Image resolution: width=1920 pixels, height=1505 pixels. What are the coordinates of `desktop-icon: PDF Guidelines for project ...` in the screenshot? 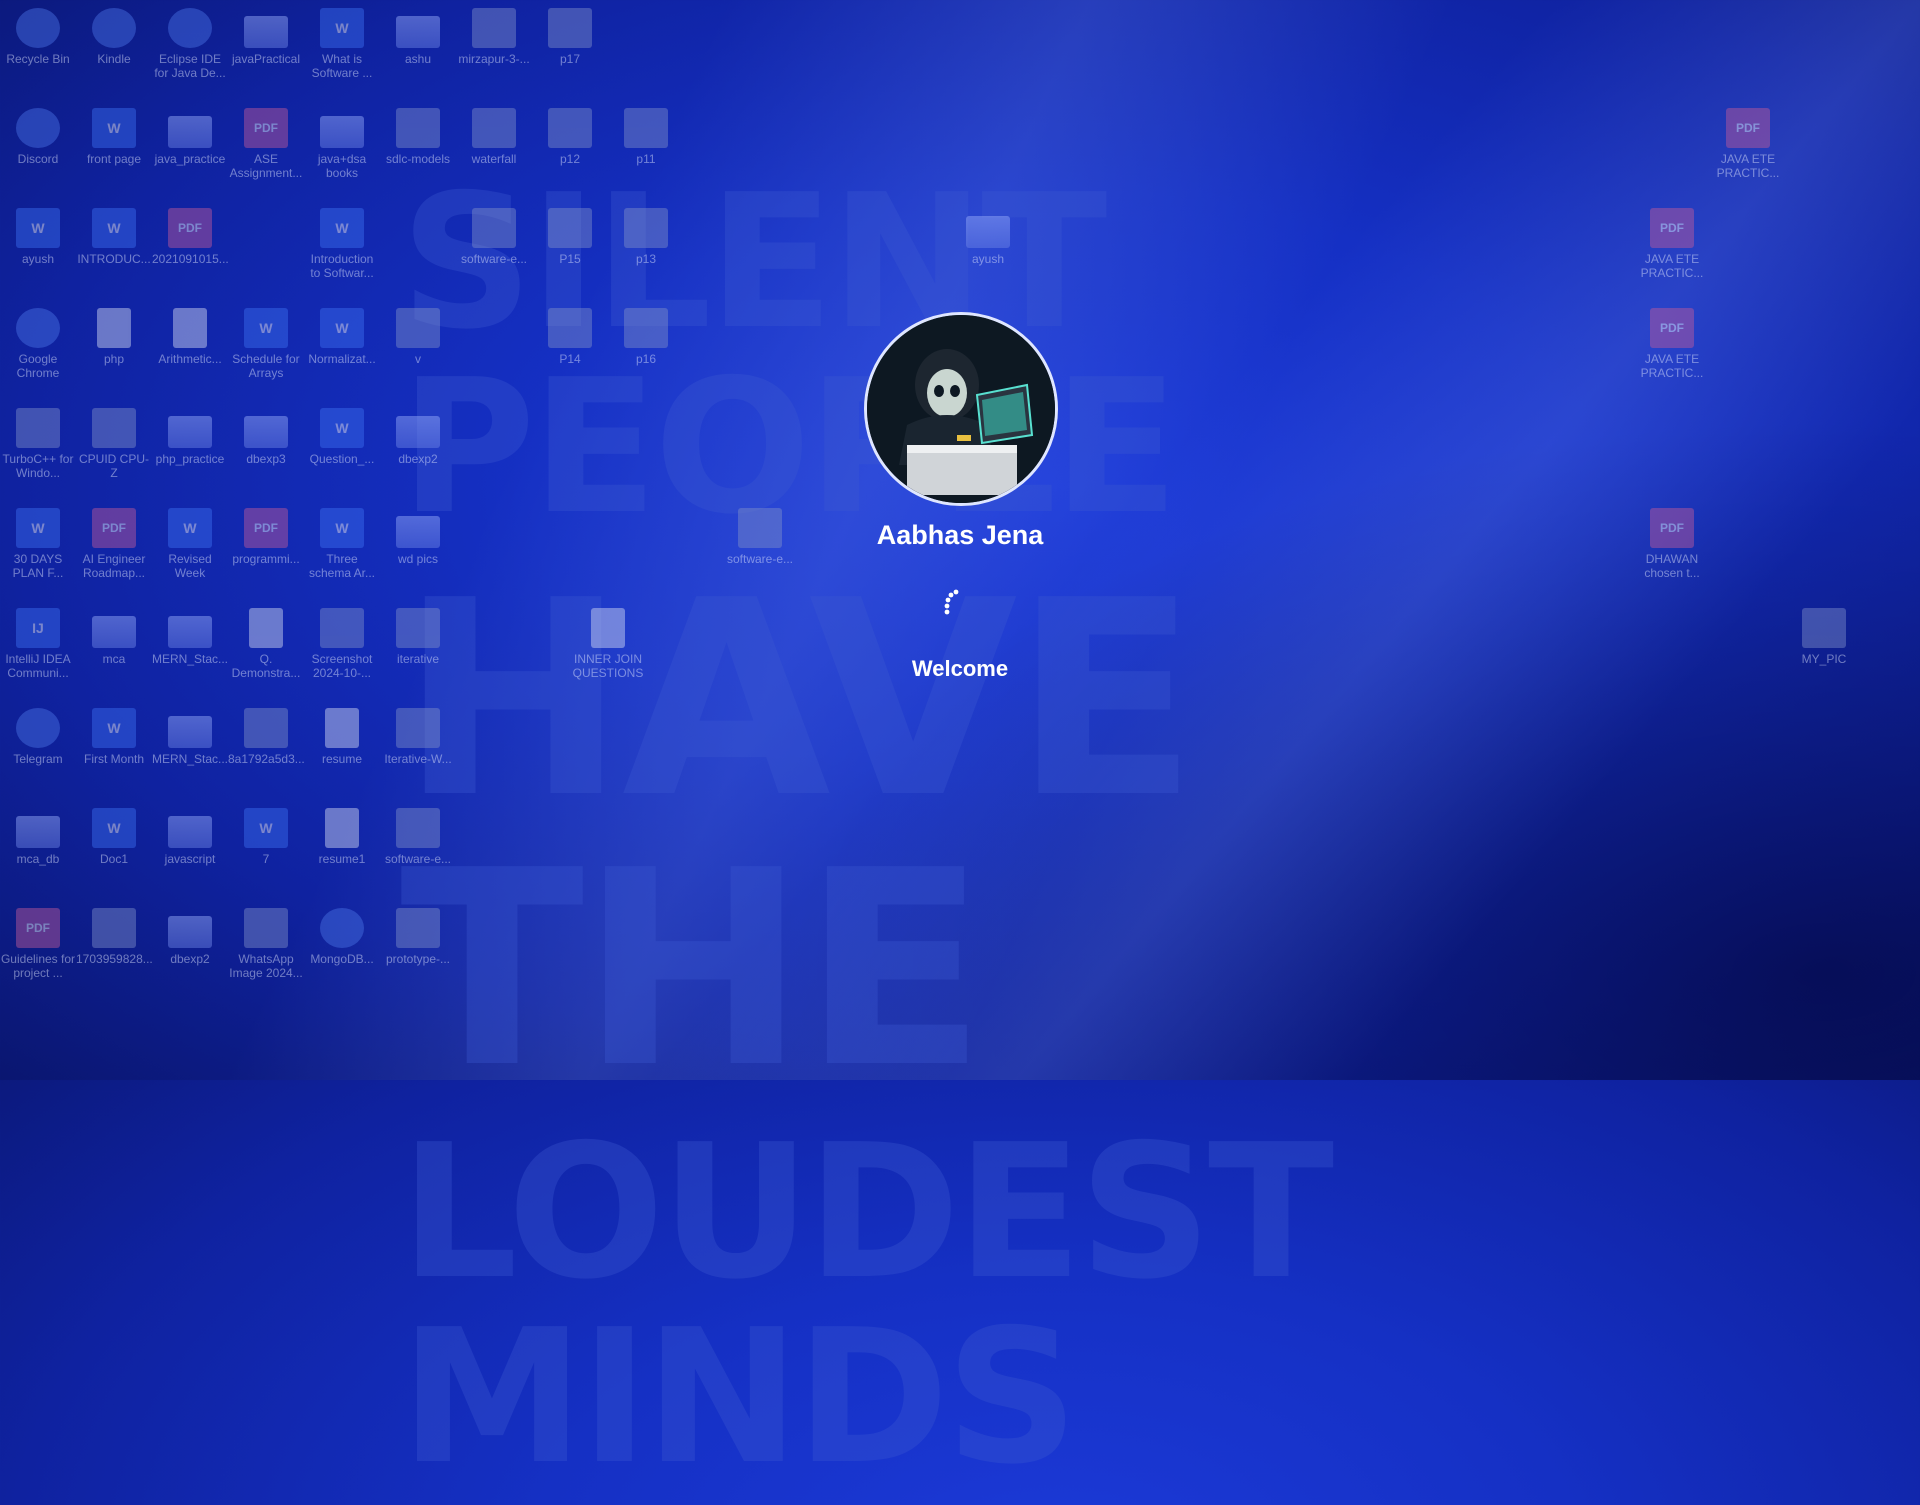 It's located at (38, 944).